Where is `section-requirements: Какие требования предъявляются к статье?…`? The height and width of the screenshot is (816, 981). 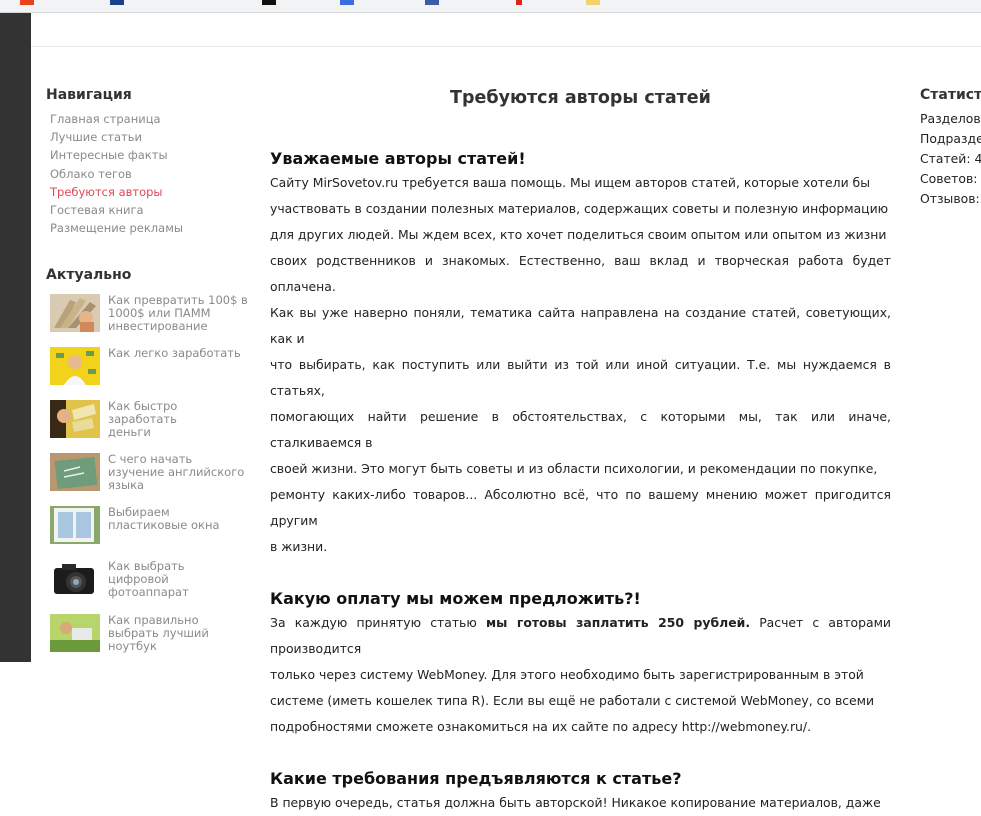
section-requirements: Какие требования предъявляются к статье?… is located at coordinates (580, 792).